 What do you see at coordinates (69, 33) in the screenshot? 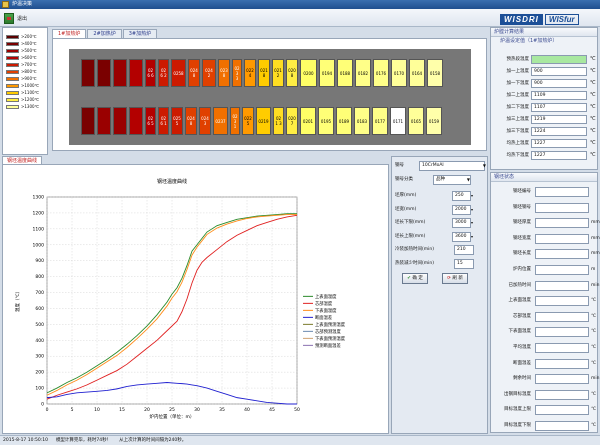
I see `tab-furnace-1: 1#加热炉` at bounding box center [69, 33].